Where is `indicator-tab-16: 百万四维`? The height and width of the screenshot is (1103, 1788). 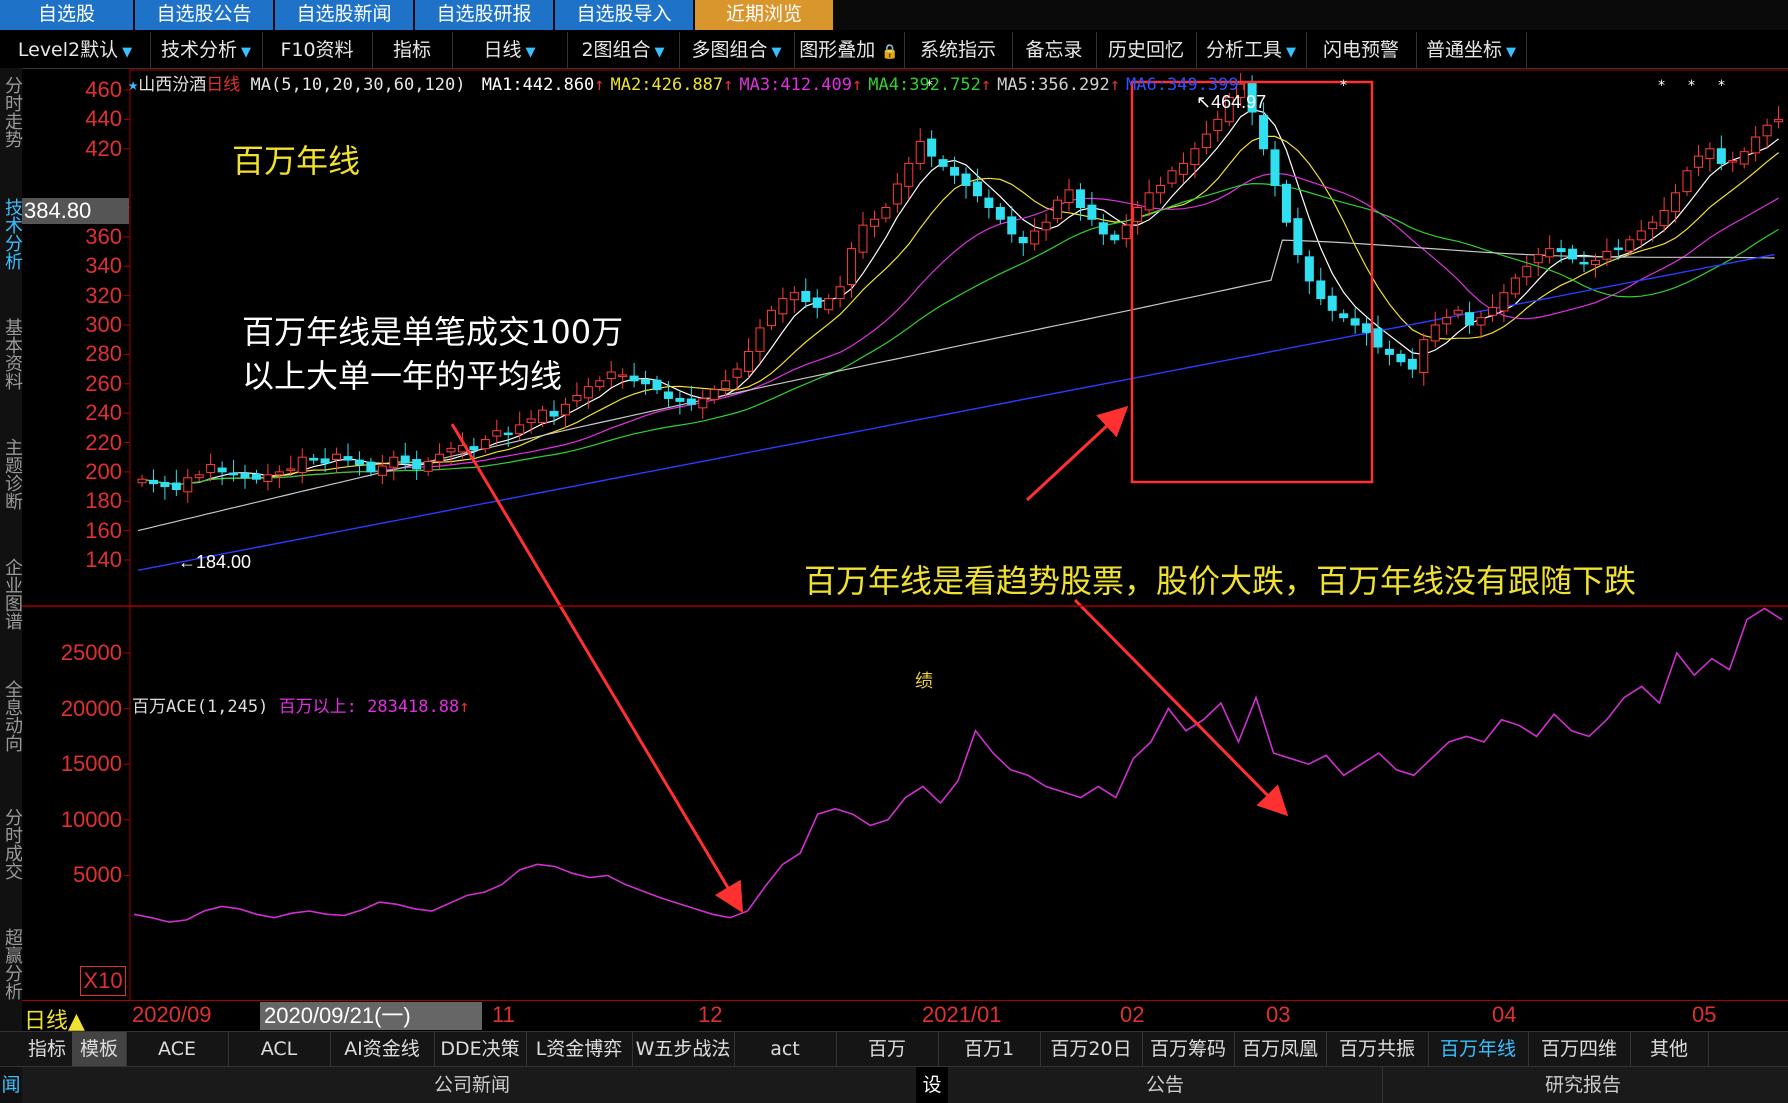 indicator-tab-16: 百万四维 is located at coordinates (1579, 1049).